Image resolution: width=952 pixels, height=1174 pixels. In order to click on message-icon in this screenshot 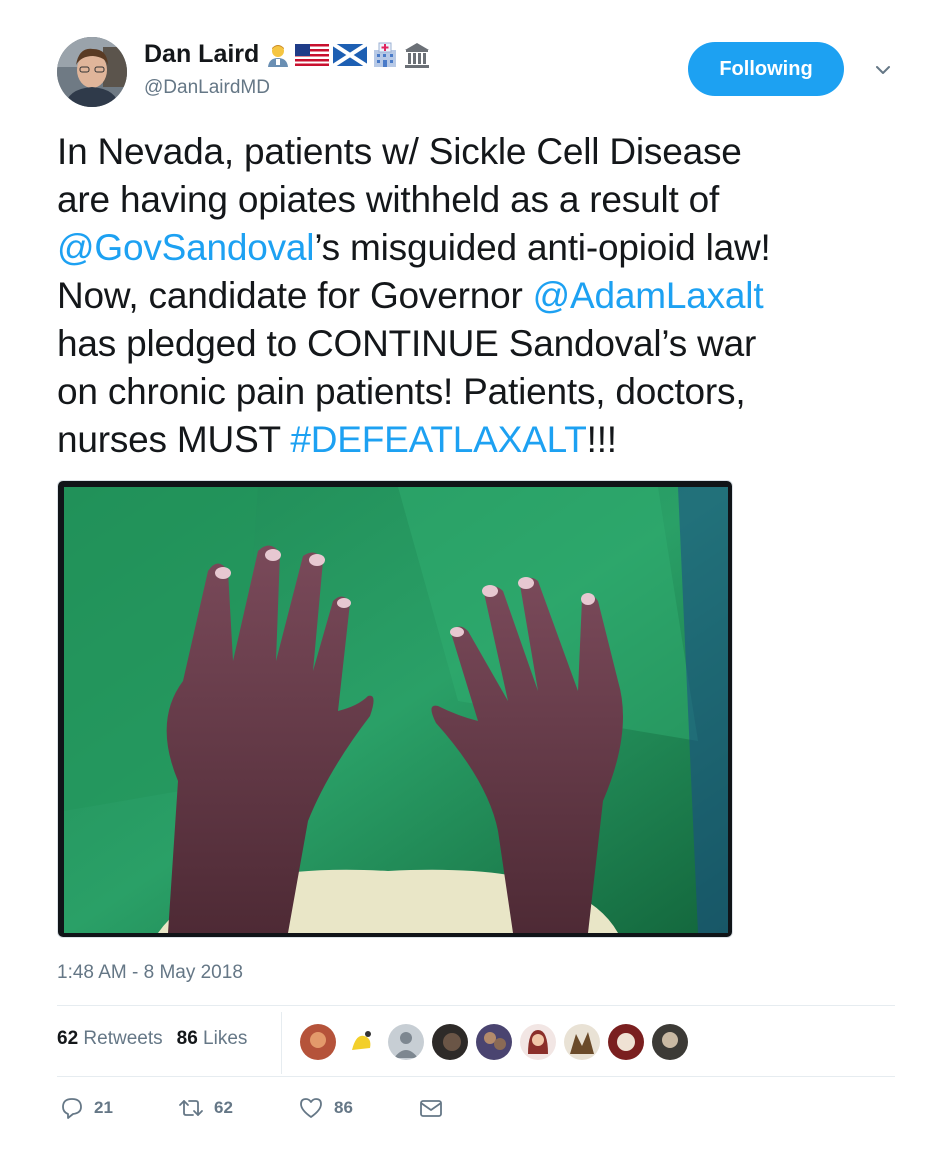, I will do `click(431, 1108)`.